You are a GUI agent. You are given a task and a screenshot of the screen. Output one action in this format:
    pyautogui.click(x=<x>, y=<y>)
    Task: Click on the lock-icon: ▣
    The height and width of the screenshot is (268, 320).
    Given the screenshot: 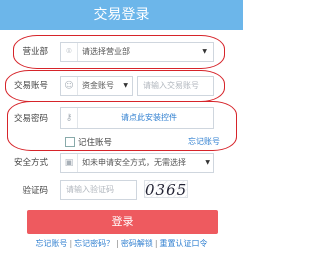 What is the action you would take?
    pyautogui.click(x=69, y=163)
    